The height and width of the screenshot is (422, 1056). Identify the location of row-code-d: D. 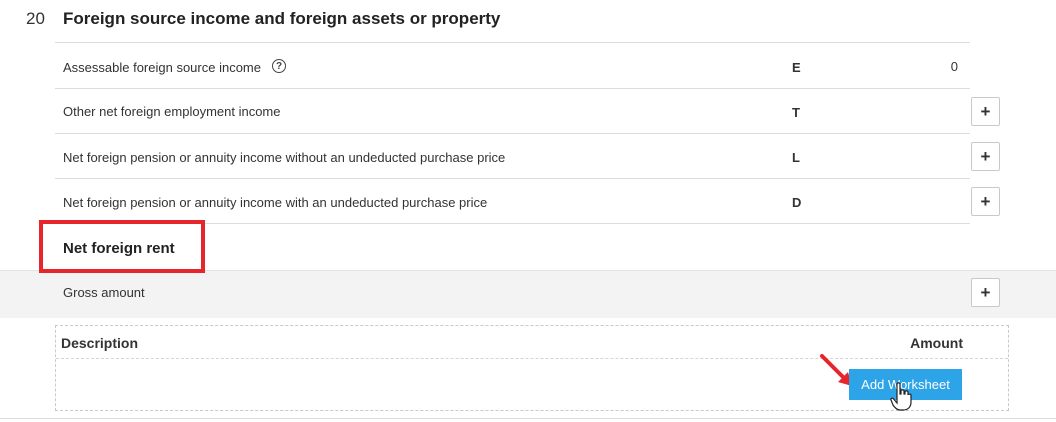
(797, 202).